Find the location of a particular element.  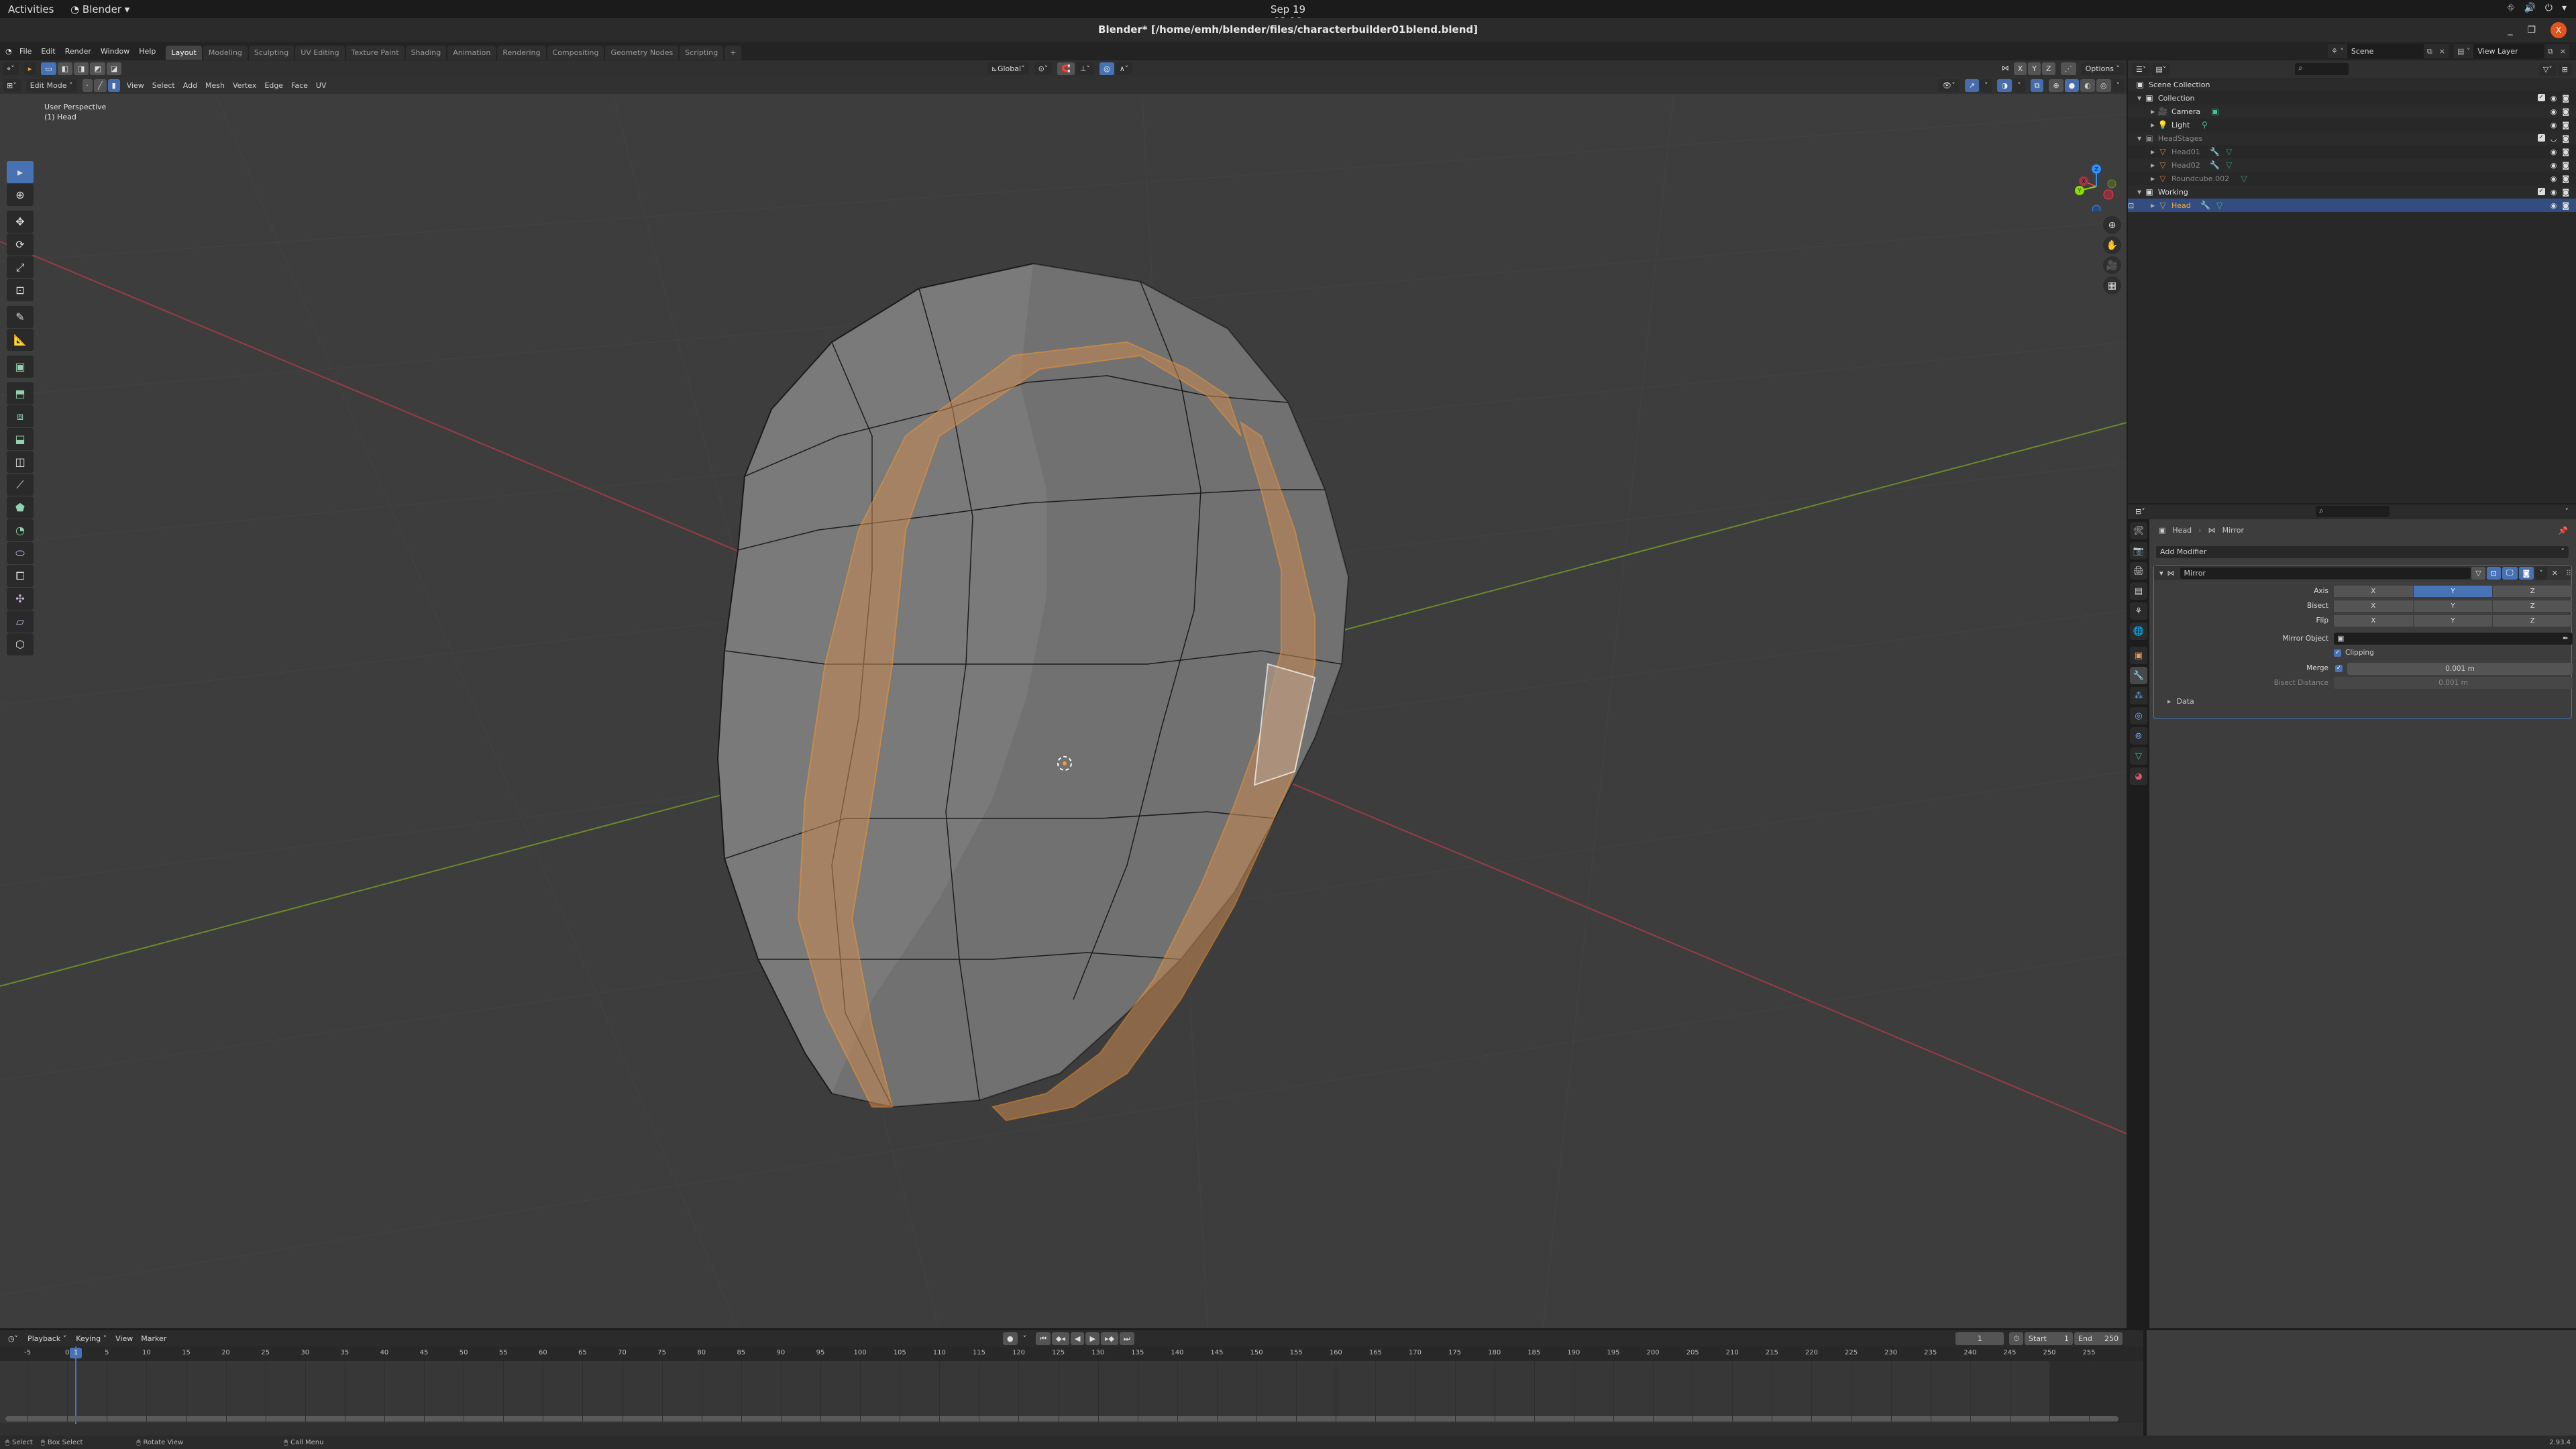

overlays-dropdown: ˅ is located at coordinates (2019, 85).